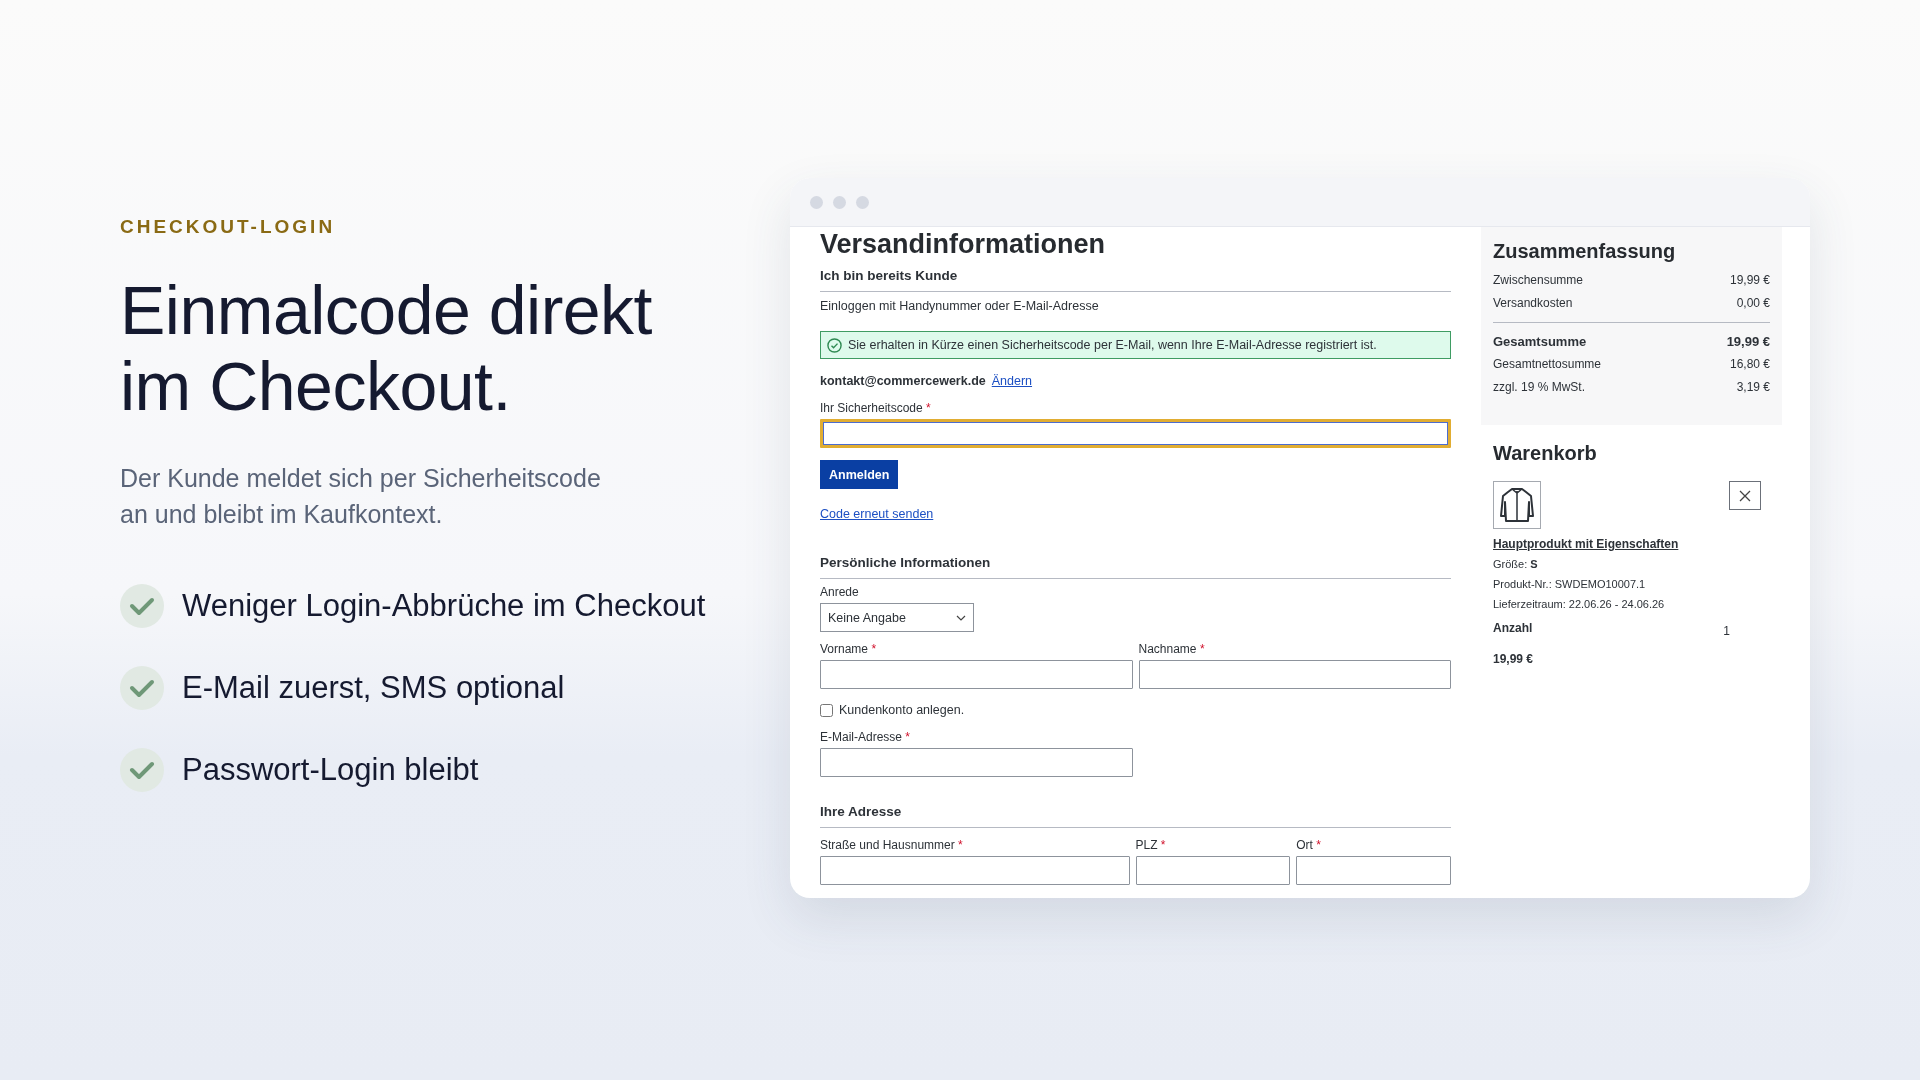  Describe the element at coordinates (1540, 341) in the screenshot. I see `summary-label: Gesamtsumme` at that location.